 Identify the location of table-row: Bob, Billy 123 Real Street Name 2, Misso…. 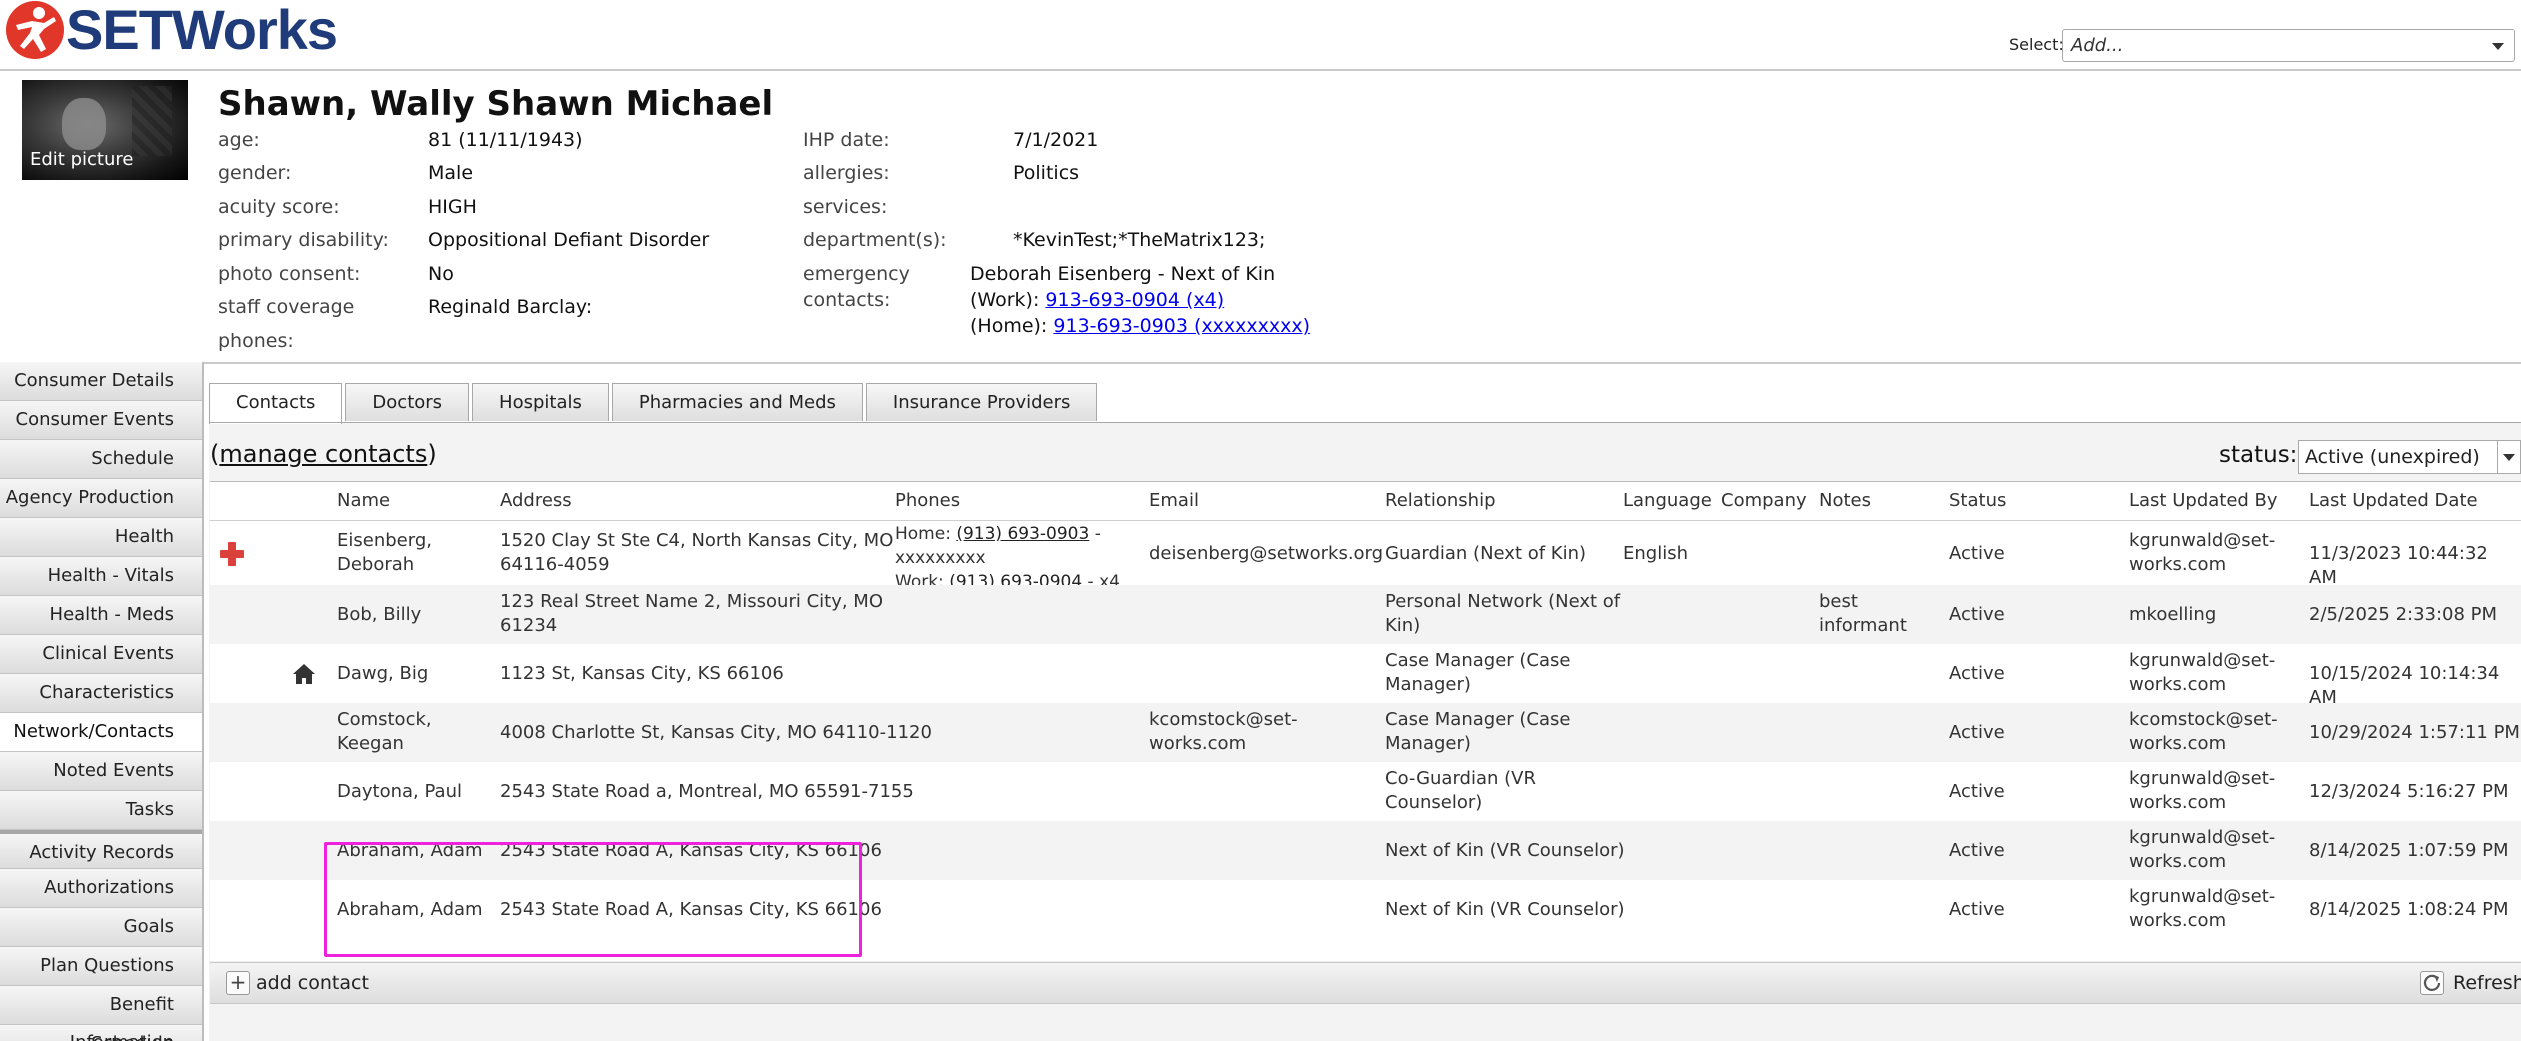
(1365, 614).